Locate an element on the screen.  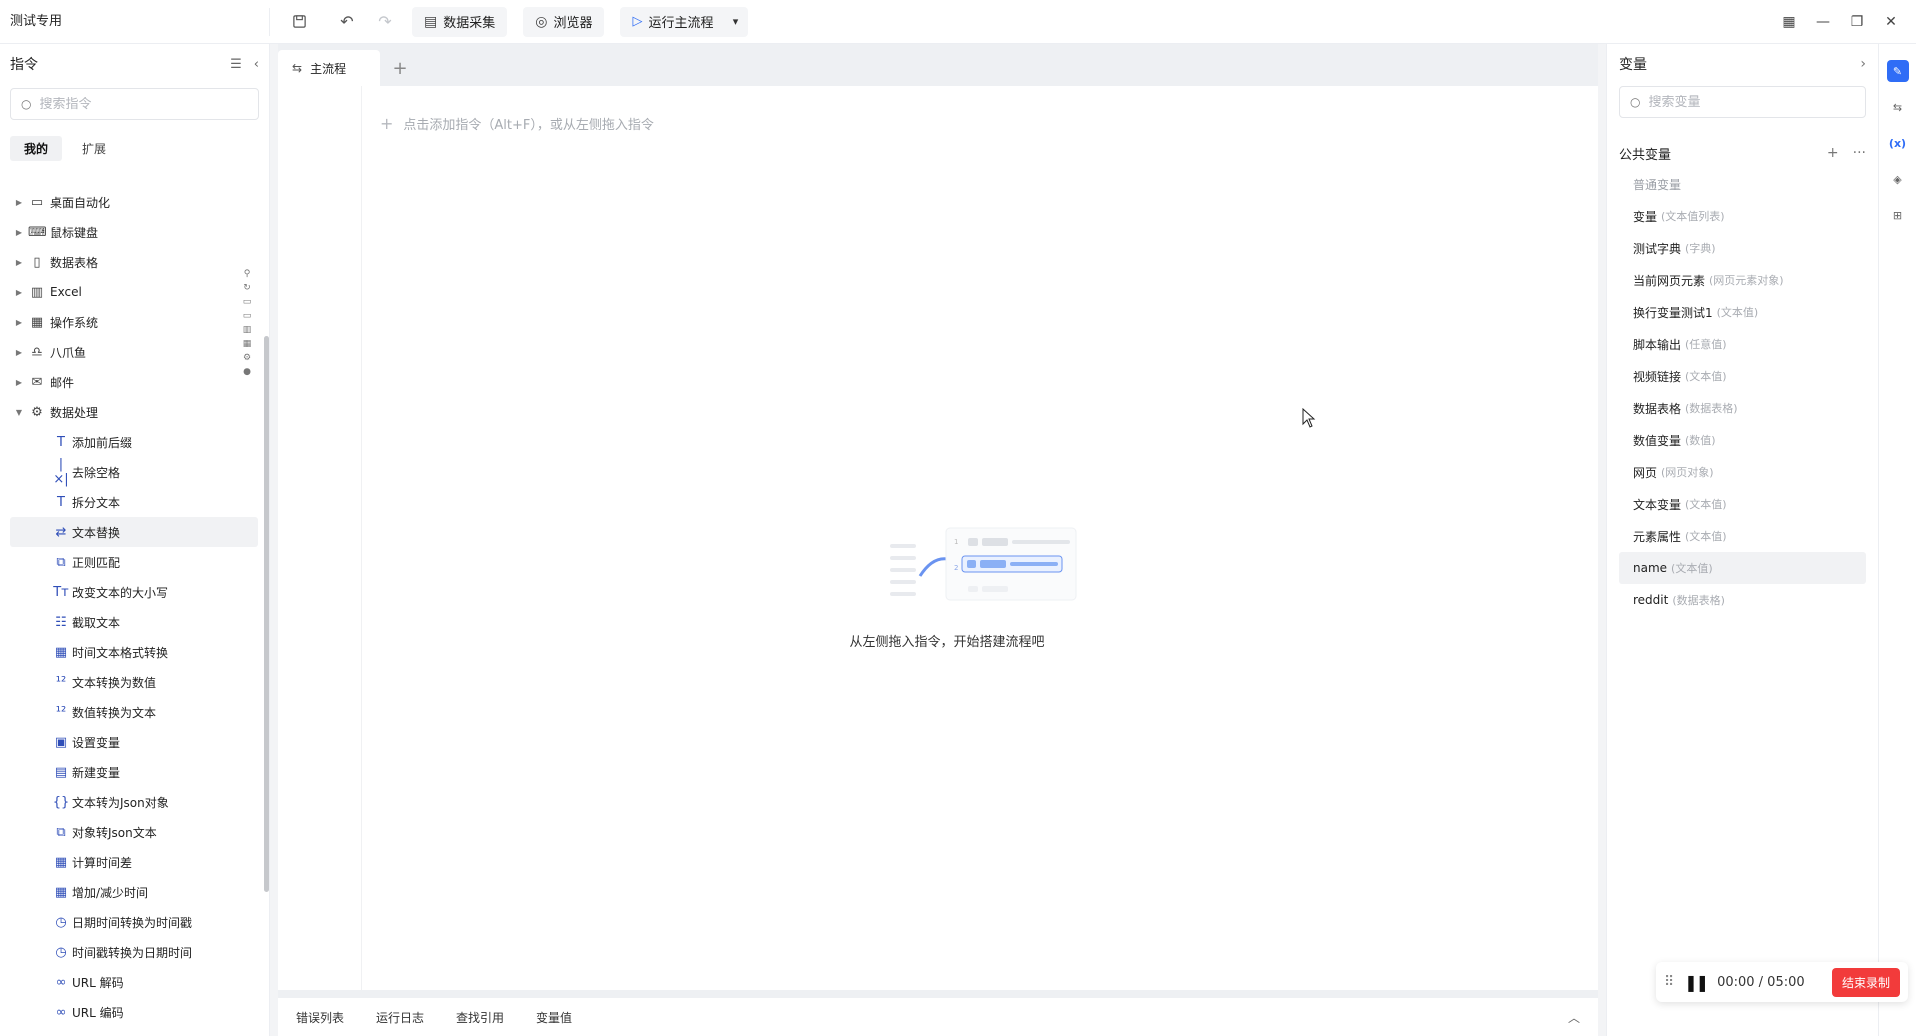
run-main-action: ▷ 运行主流程 is located at coordinates (671, 21).